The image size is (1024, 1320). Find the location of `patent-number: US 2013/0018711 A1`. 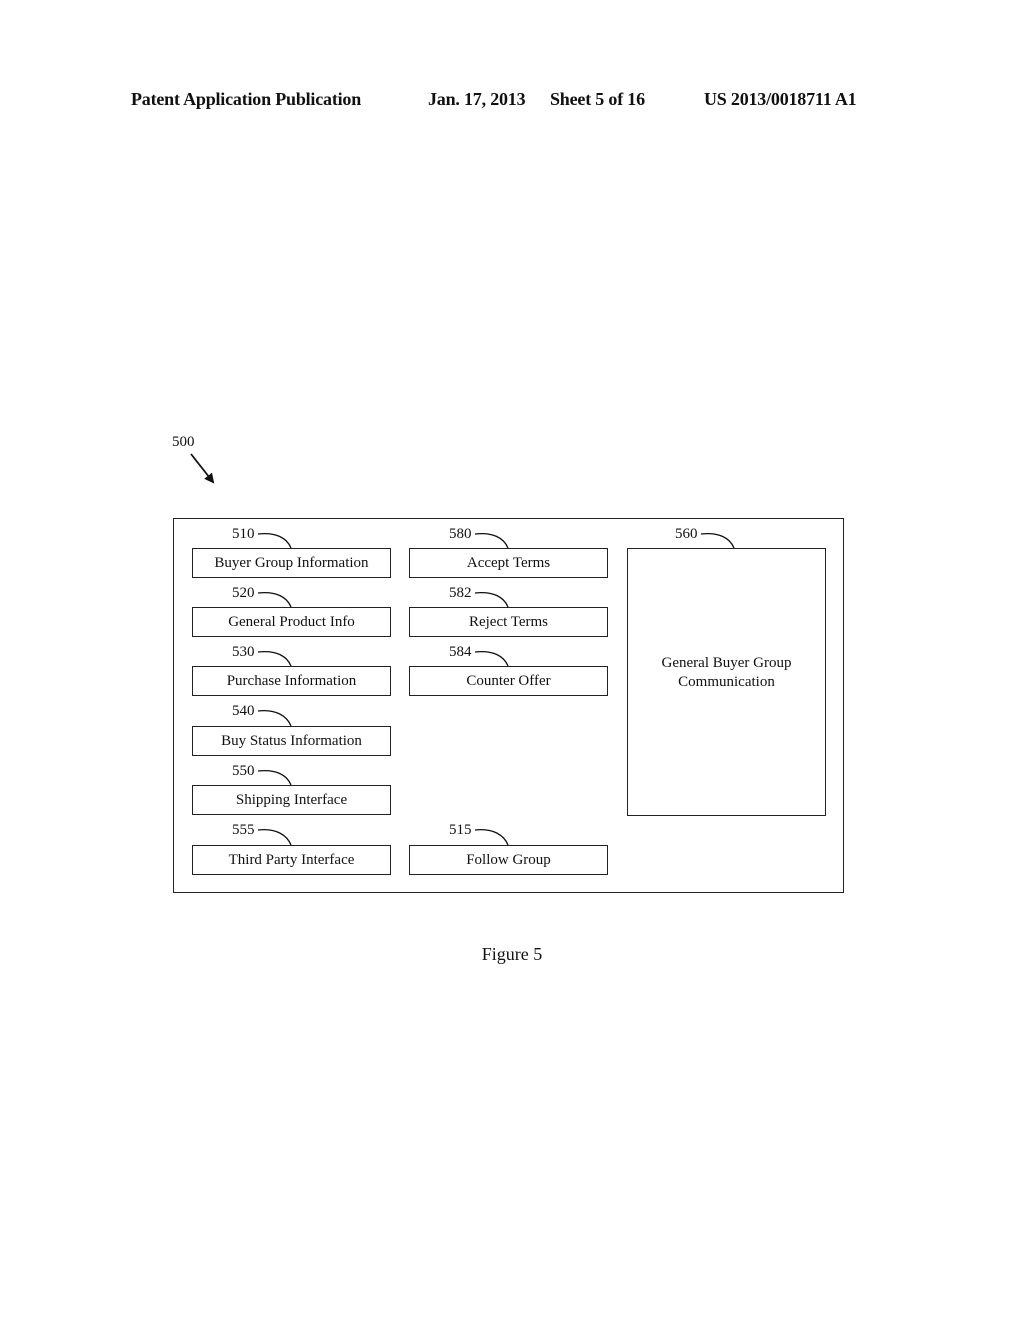

patent-number: US 2013/0018711 A1 is located at coordinates (780, 99).